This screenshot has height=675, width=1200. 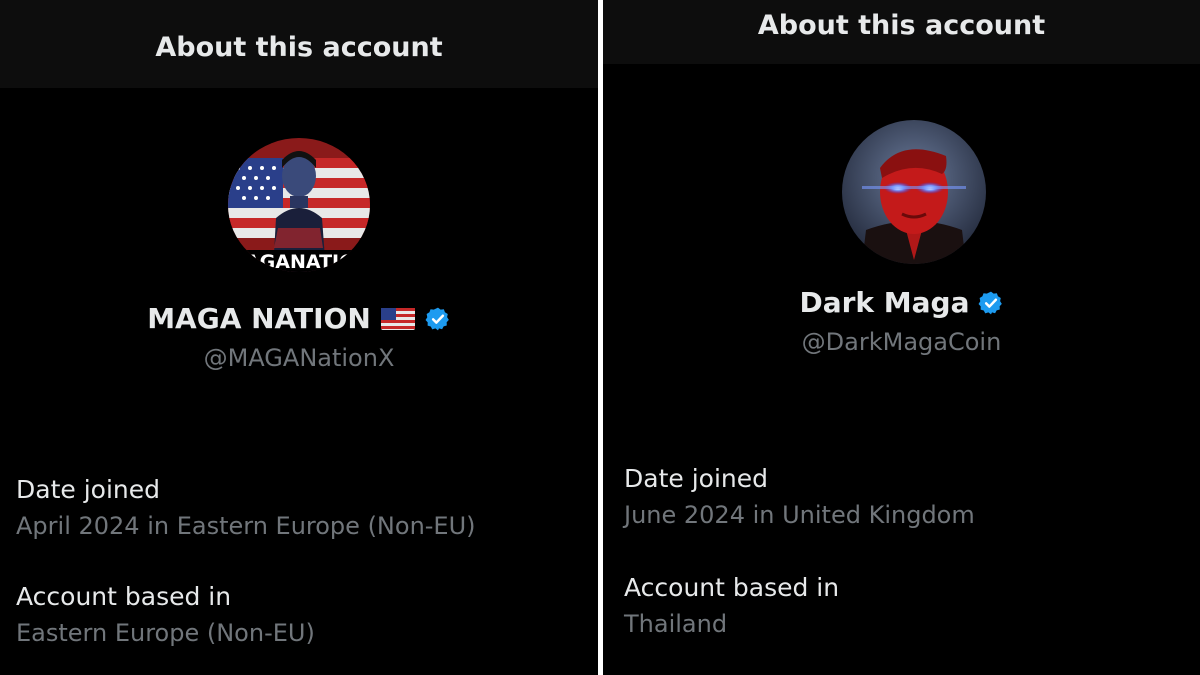 I want to click on avatar-text: AGANATIC, so click(x=299, y=261).